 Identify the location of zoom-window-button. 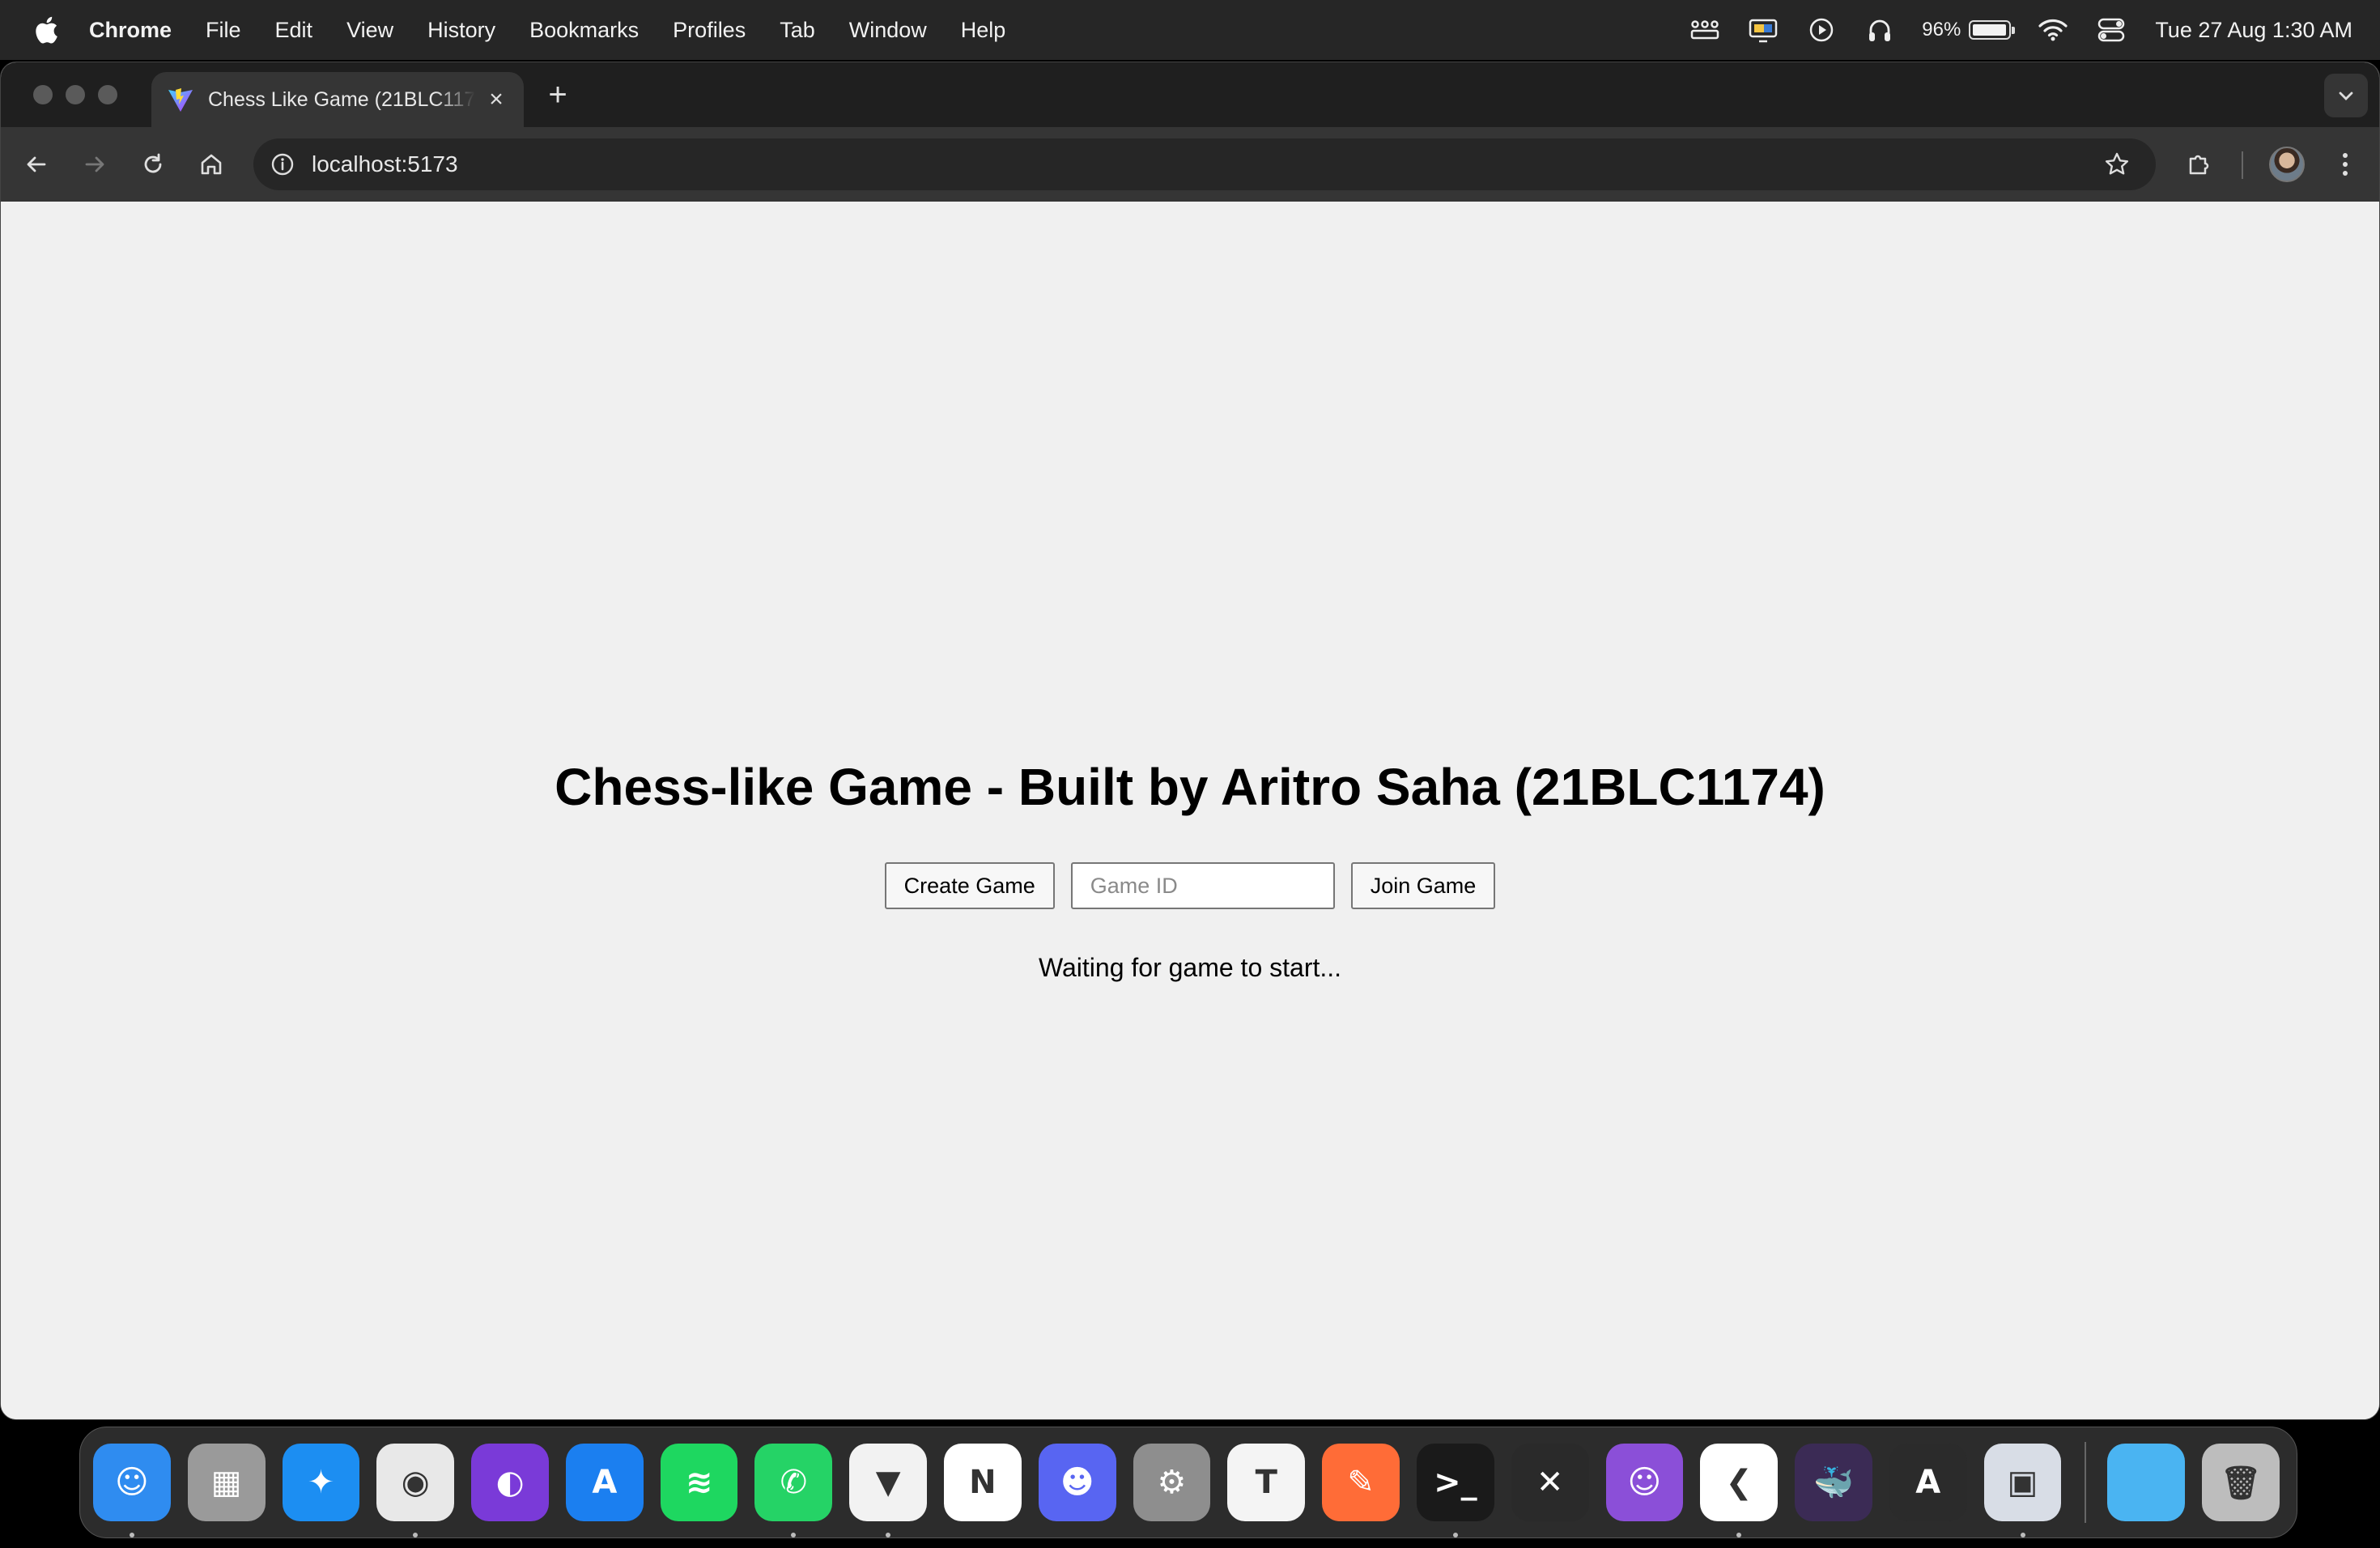
(108, 95).